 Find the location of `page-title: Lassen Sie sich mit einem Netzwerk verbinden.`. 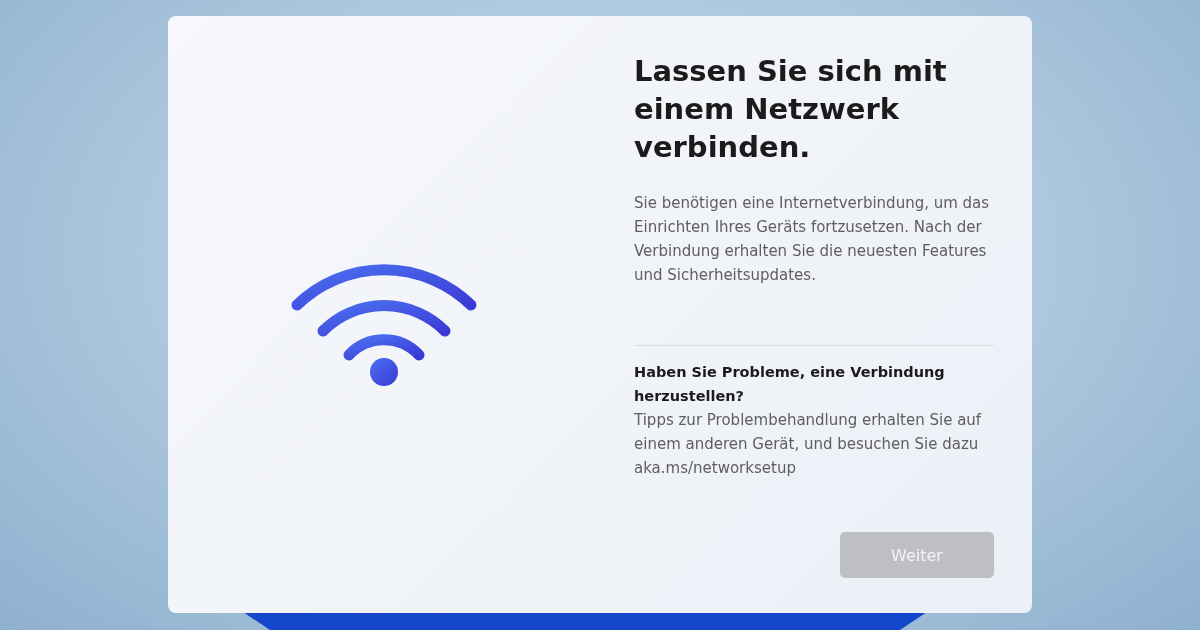

page-title: Lassen Sie sich mit einem Netzwerk verbinden. is located at coordinates (791, 109).